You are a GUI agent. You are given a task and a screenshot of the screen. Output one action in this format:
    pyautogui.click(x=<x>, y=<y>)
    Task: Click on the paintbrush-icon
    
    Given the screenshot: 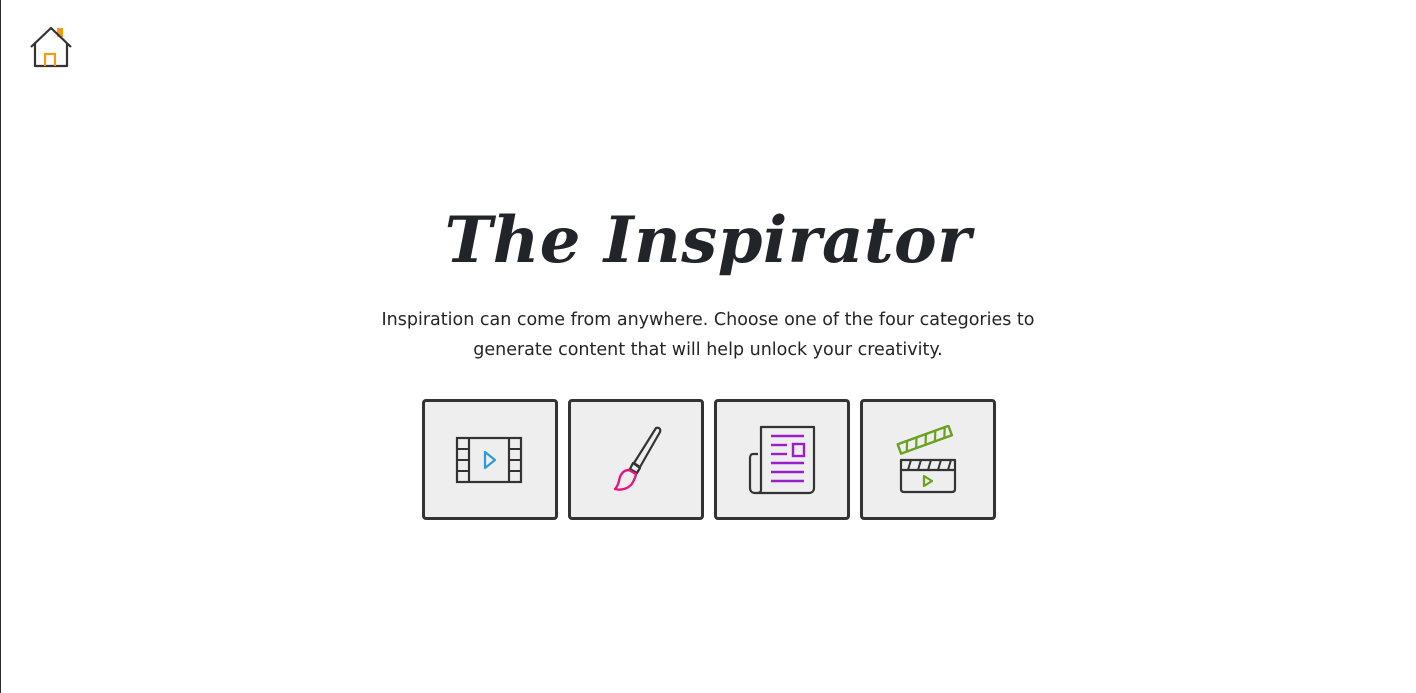 What is the action you would take?
    pyautogui.click(x=637, y=458)
    